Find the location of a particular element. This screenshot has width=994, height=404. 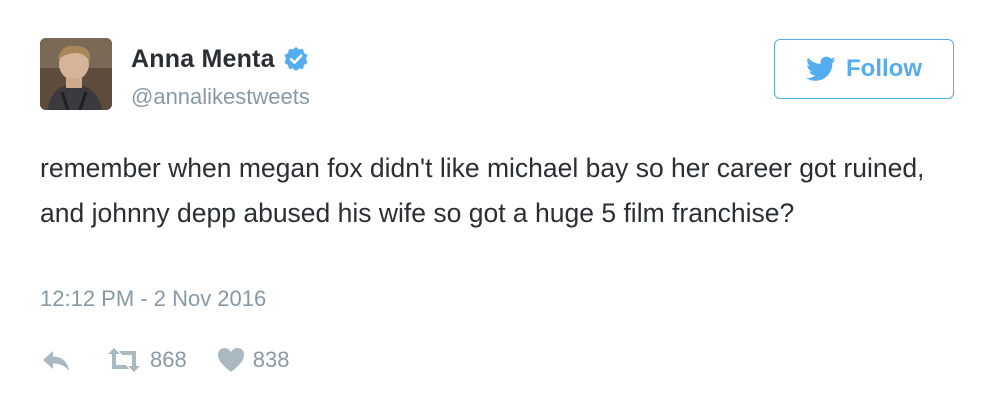

retweet-count: 868 is located at coordinates (168, 359).